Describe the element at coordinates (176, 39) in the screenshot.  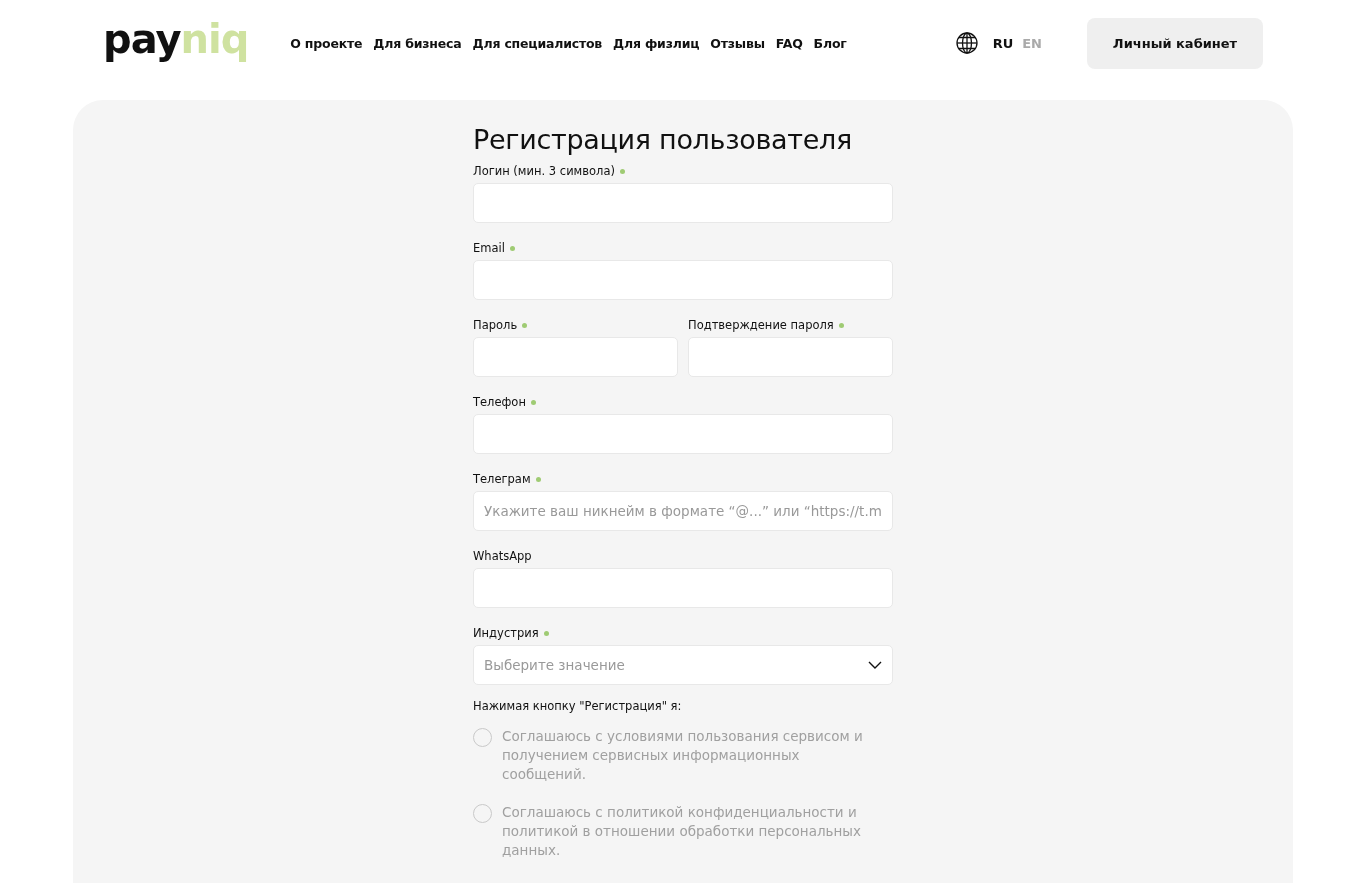
I see `logo: payniq` at that location.